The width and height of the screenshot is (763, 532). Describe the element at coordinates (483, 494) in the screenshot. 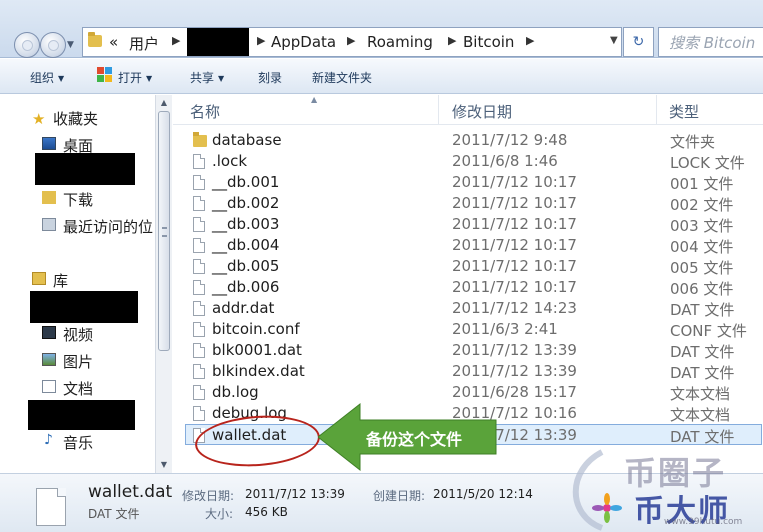

I see `details-created-value: 2011/5/20 12:14` at that location.